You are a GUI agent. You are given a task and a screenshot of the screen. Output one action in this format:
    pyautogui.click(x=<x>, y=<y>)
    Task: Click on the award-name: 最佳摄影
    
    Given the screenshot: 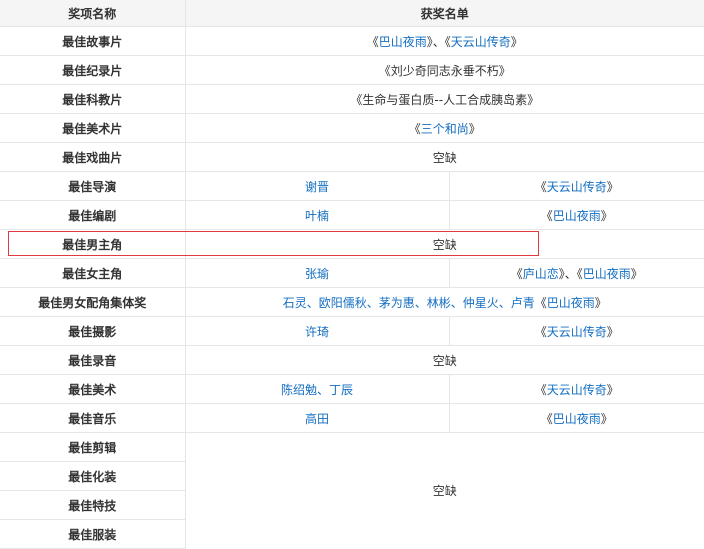 What is the action you would take?
    pyautogui.click(x=93, y=331)
    